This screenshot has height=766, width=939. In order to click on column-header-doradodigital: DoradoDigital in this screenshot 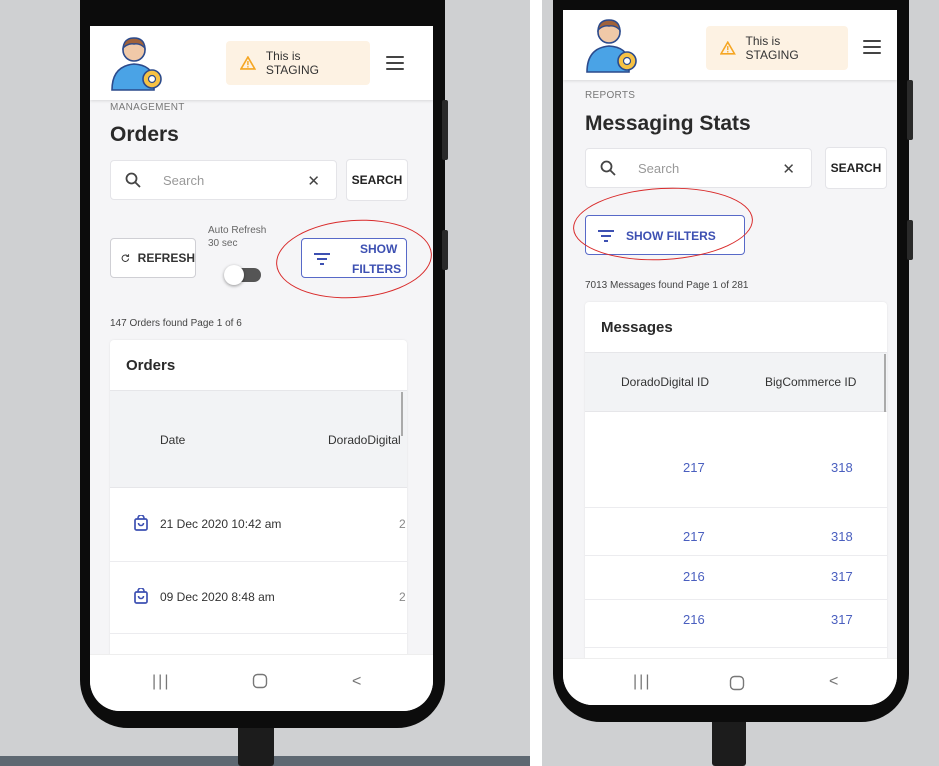, I will do `click(364, 440)`.